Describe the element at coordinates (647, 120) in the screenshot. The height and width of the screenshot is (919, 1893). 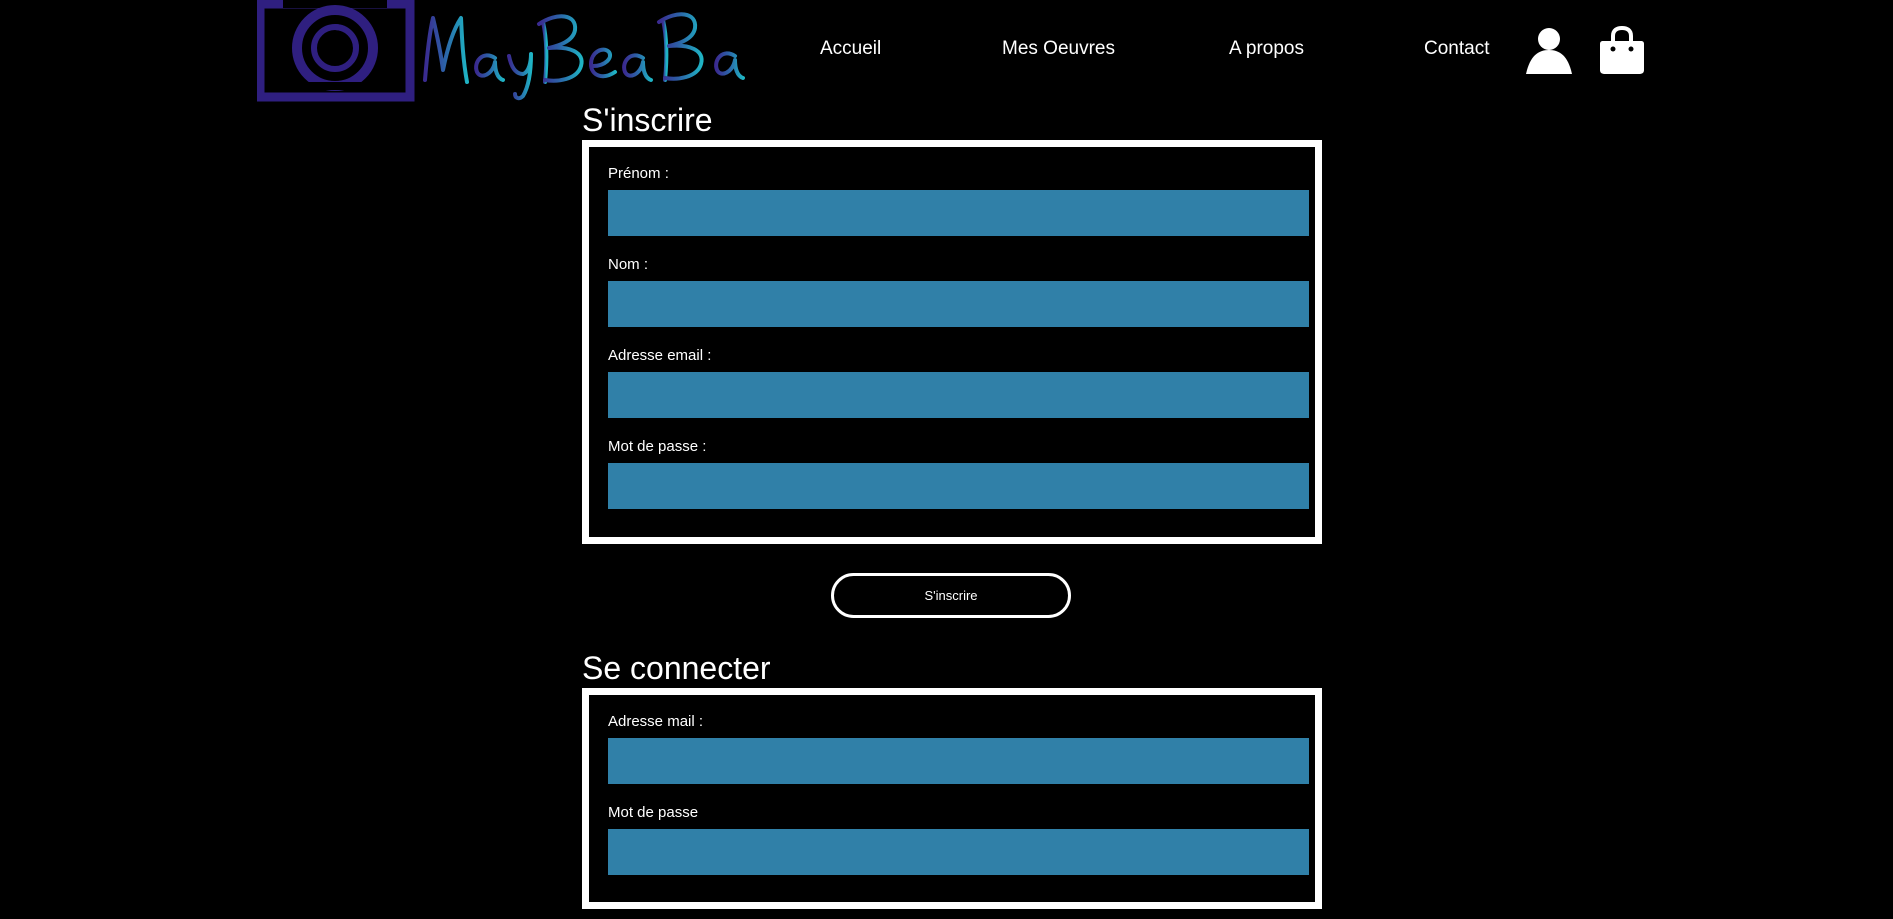
I see `register-title: S'inscrire` at that location.